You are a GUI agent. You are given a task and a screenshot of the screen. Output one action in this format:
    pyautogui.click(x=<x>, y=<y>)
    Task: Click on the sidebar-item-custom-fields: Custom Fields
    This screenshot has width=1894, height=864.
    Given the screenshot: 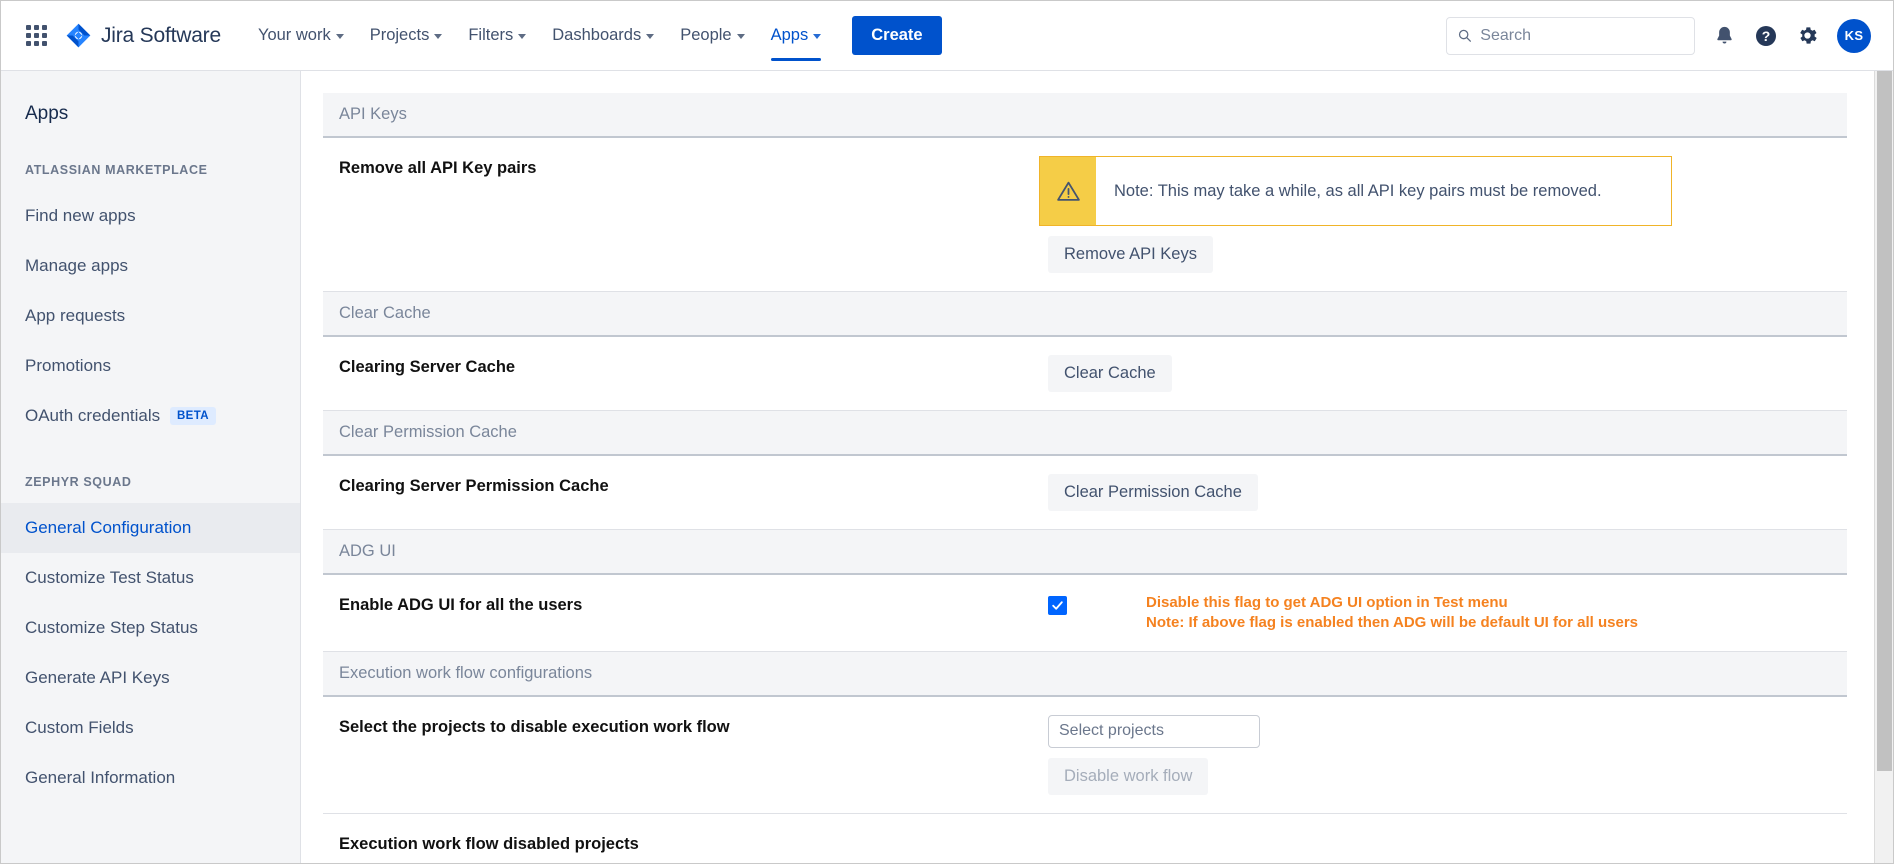 What is the action you would take?
    pyautogui.click(x=150, y=728)
    